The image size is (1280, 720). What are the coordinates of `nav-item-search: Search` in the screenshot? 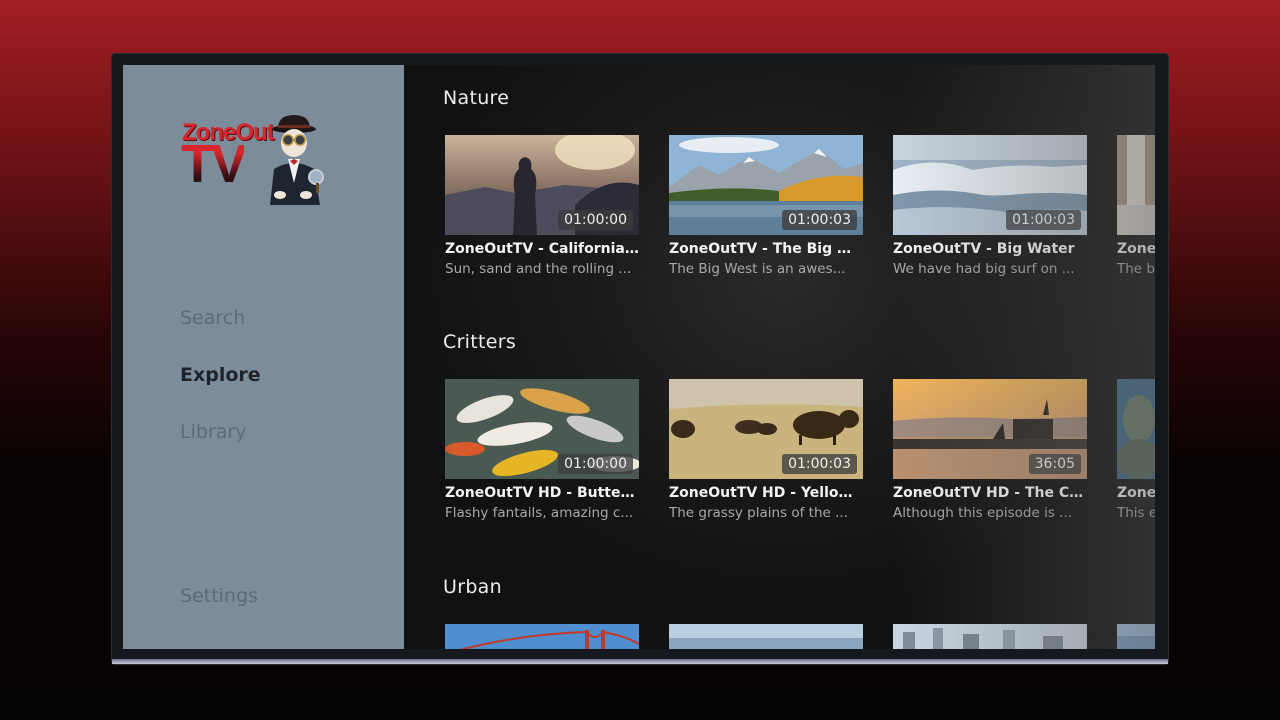 It's located at (212, 318).